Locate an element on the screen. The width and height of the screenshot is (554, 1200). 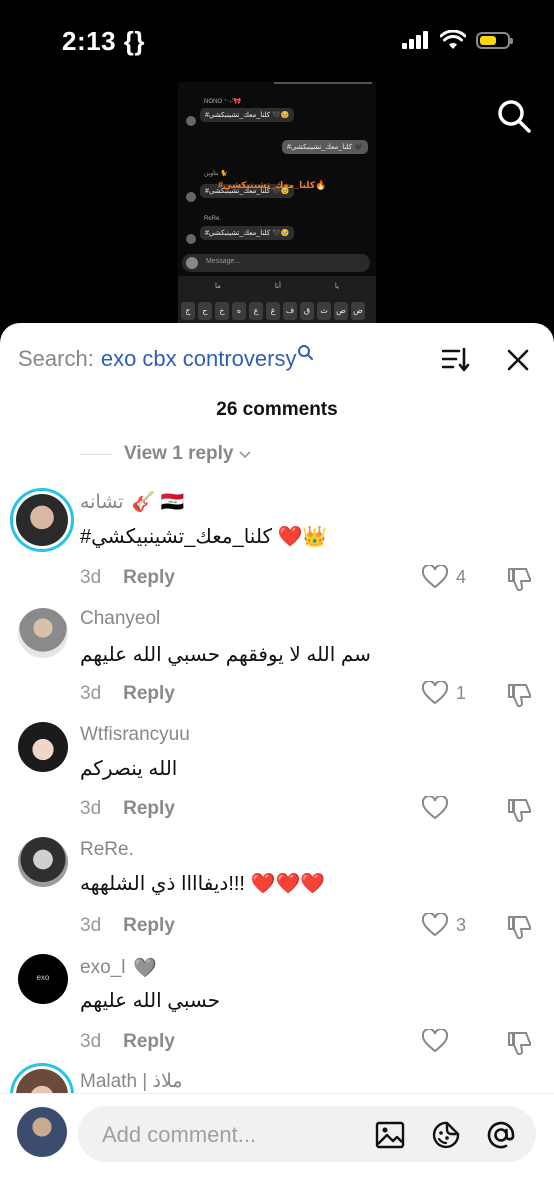
like-button: 1 is located at coordinates (444, 693).